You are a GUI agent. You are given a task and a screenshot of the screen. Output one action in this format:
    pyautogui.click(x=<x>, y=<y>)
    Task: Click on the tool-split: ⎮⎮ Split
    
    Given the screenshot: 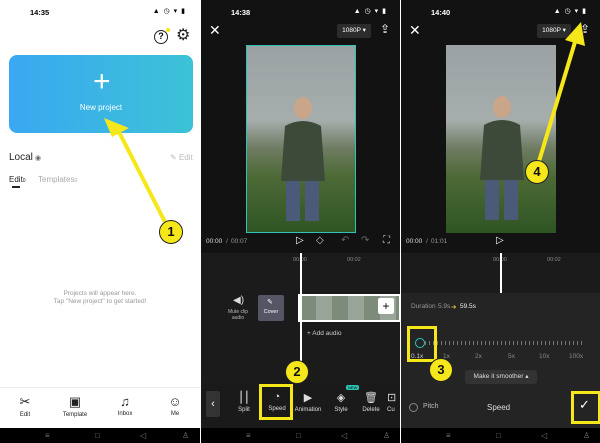 What is the action you would take?
    pyautogui.click(x=244, y=402)
    